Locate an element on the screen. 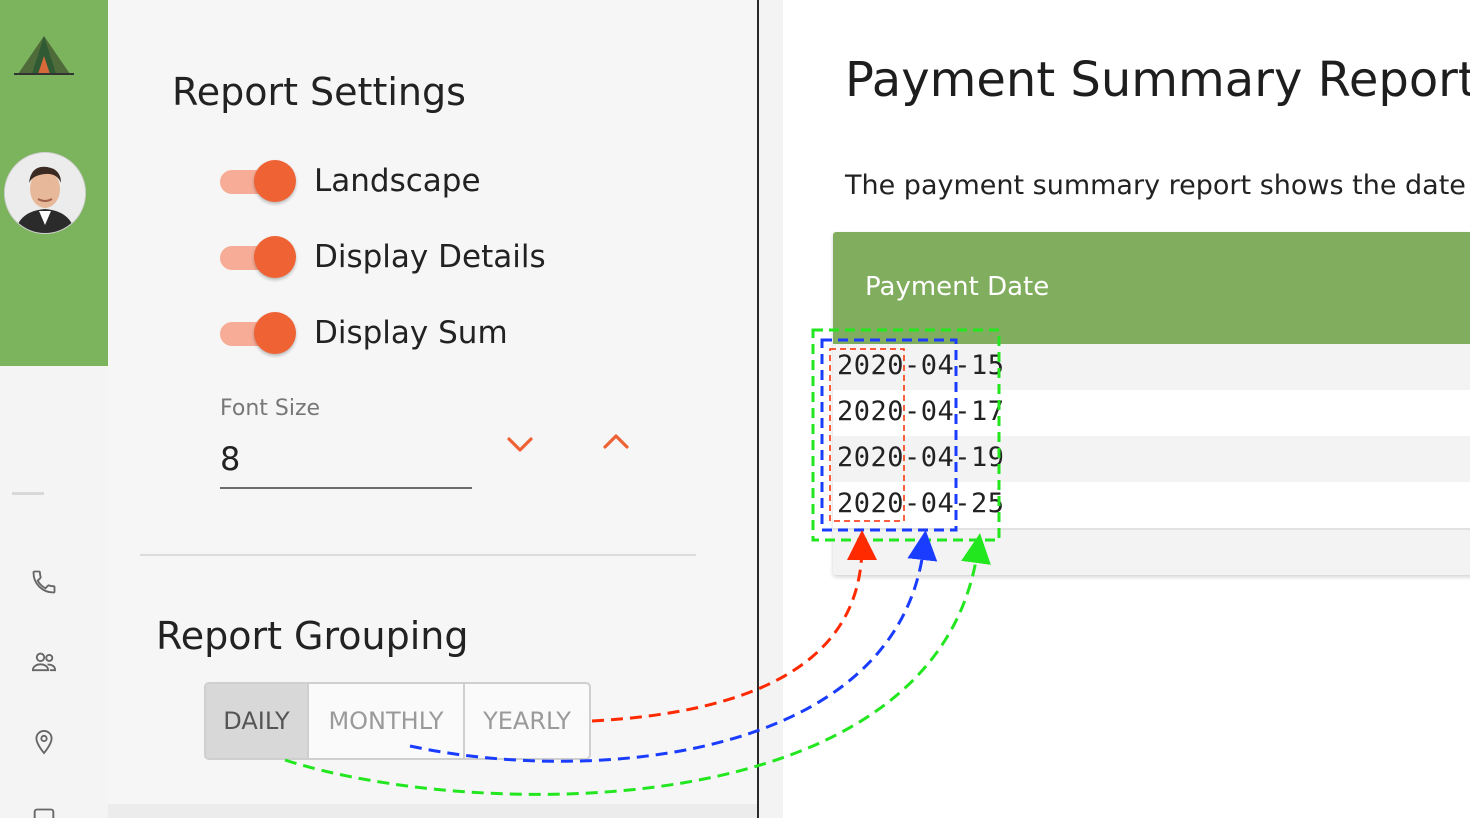  panel-divider is located at coordinates (418, 555).